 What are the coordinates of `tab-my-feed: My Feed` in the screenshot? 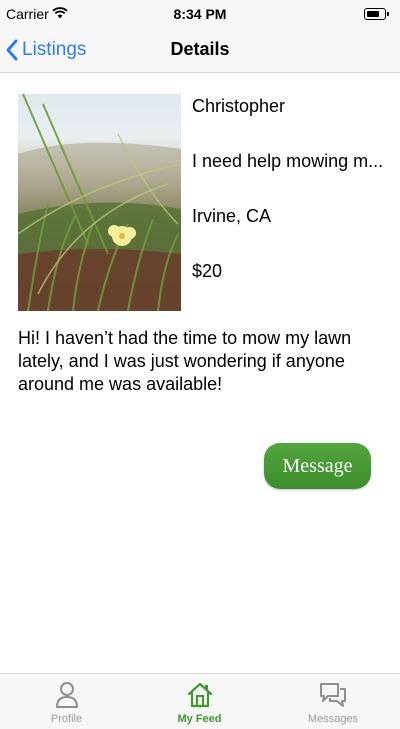 It's located at (199, 701).